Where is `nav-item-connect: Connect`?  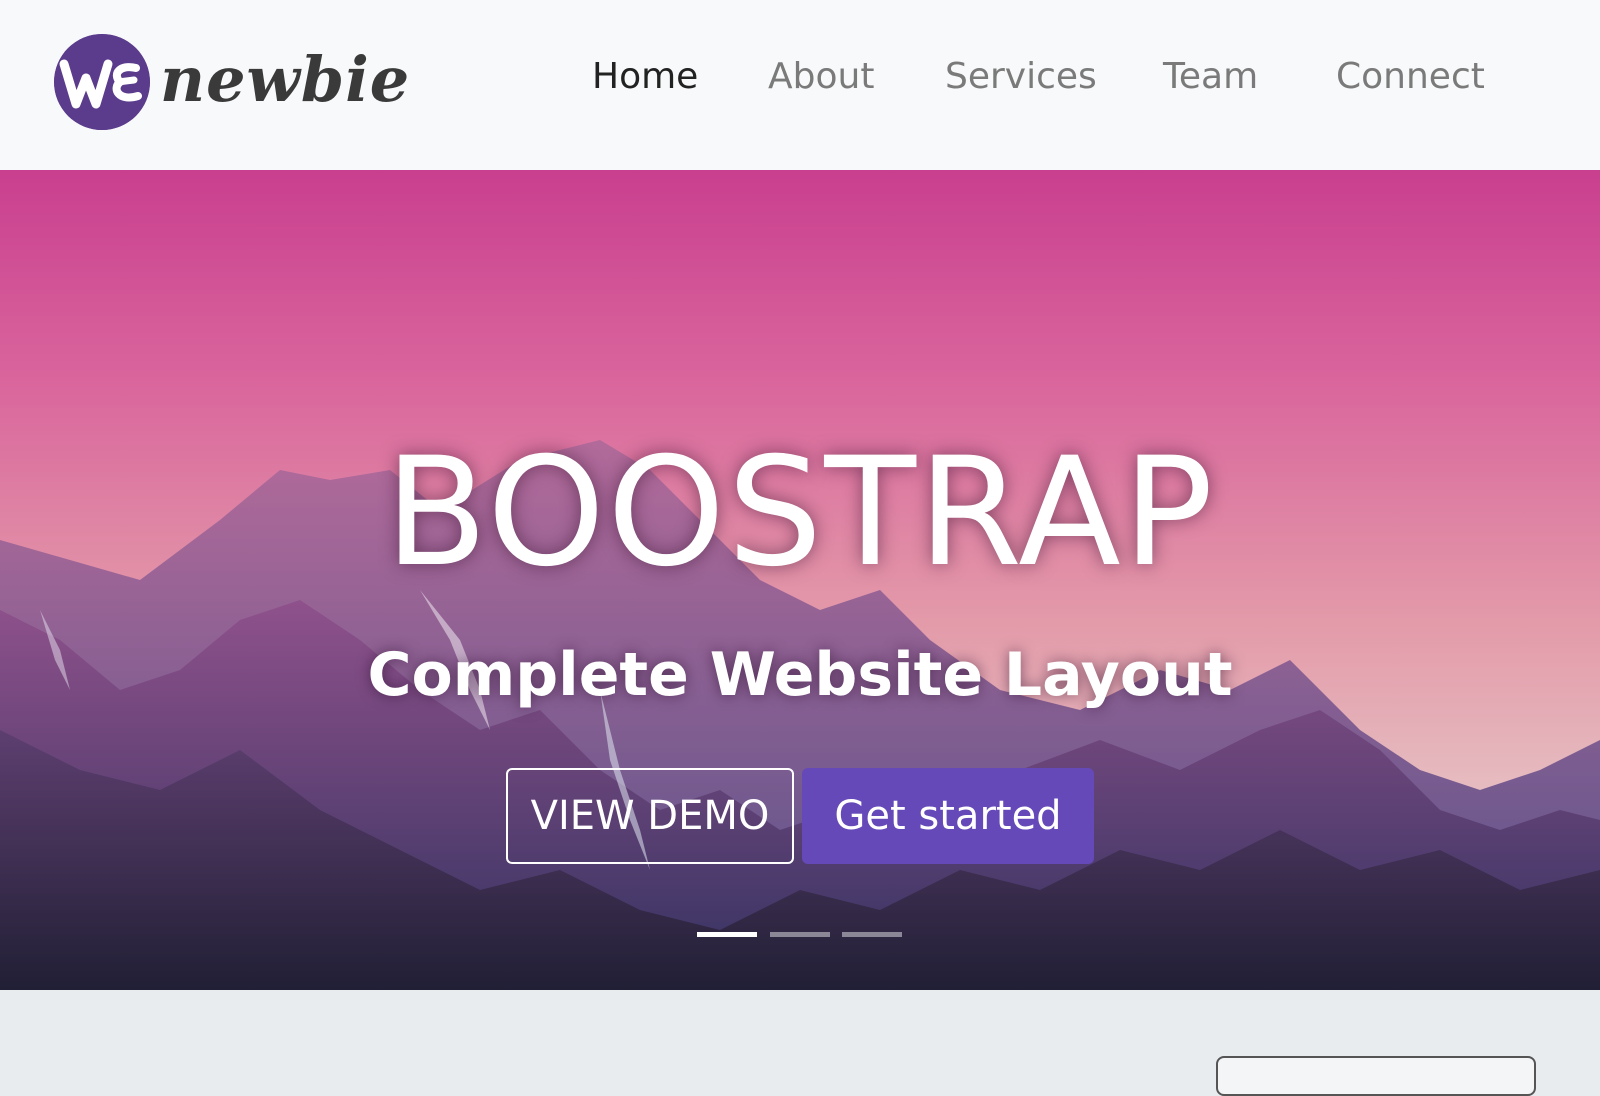 nav-item-connect: Connect is located at coordinates (1410, 76).